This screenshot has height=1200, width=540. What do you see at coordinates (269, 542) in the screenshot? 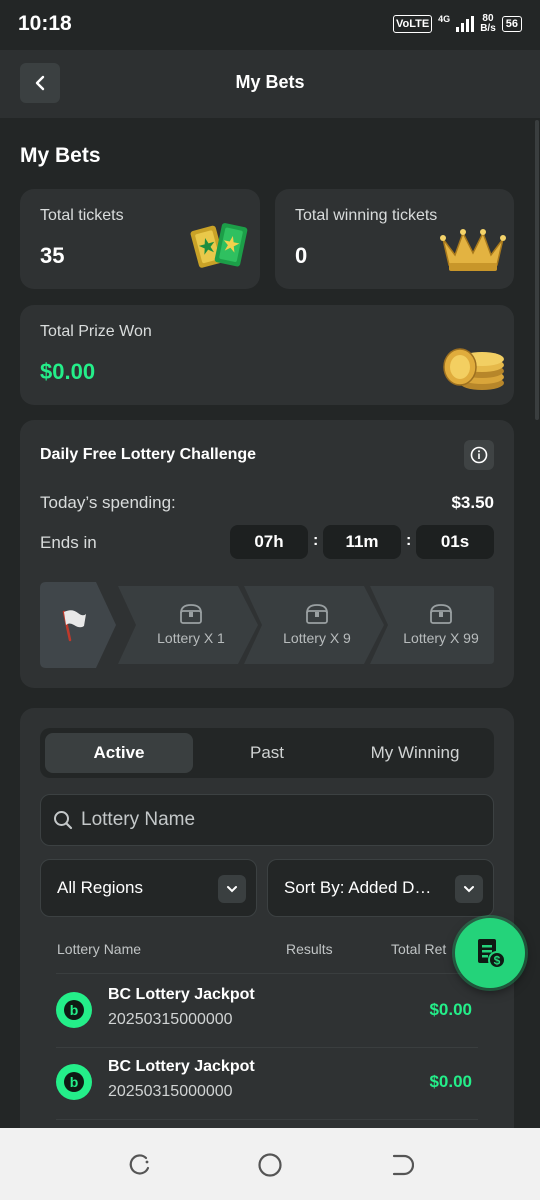
I see `countdown-hours: 07h` at bounding box center [269, 542].